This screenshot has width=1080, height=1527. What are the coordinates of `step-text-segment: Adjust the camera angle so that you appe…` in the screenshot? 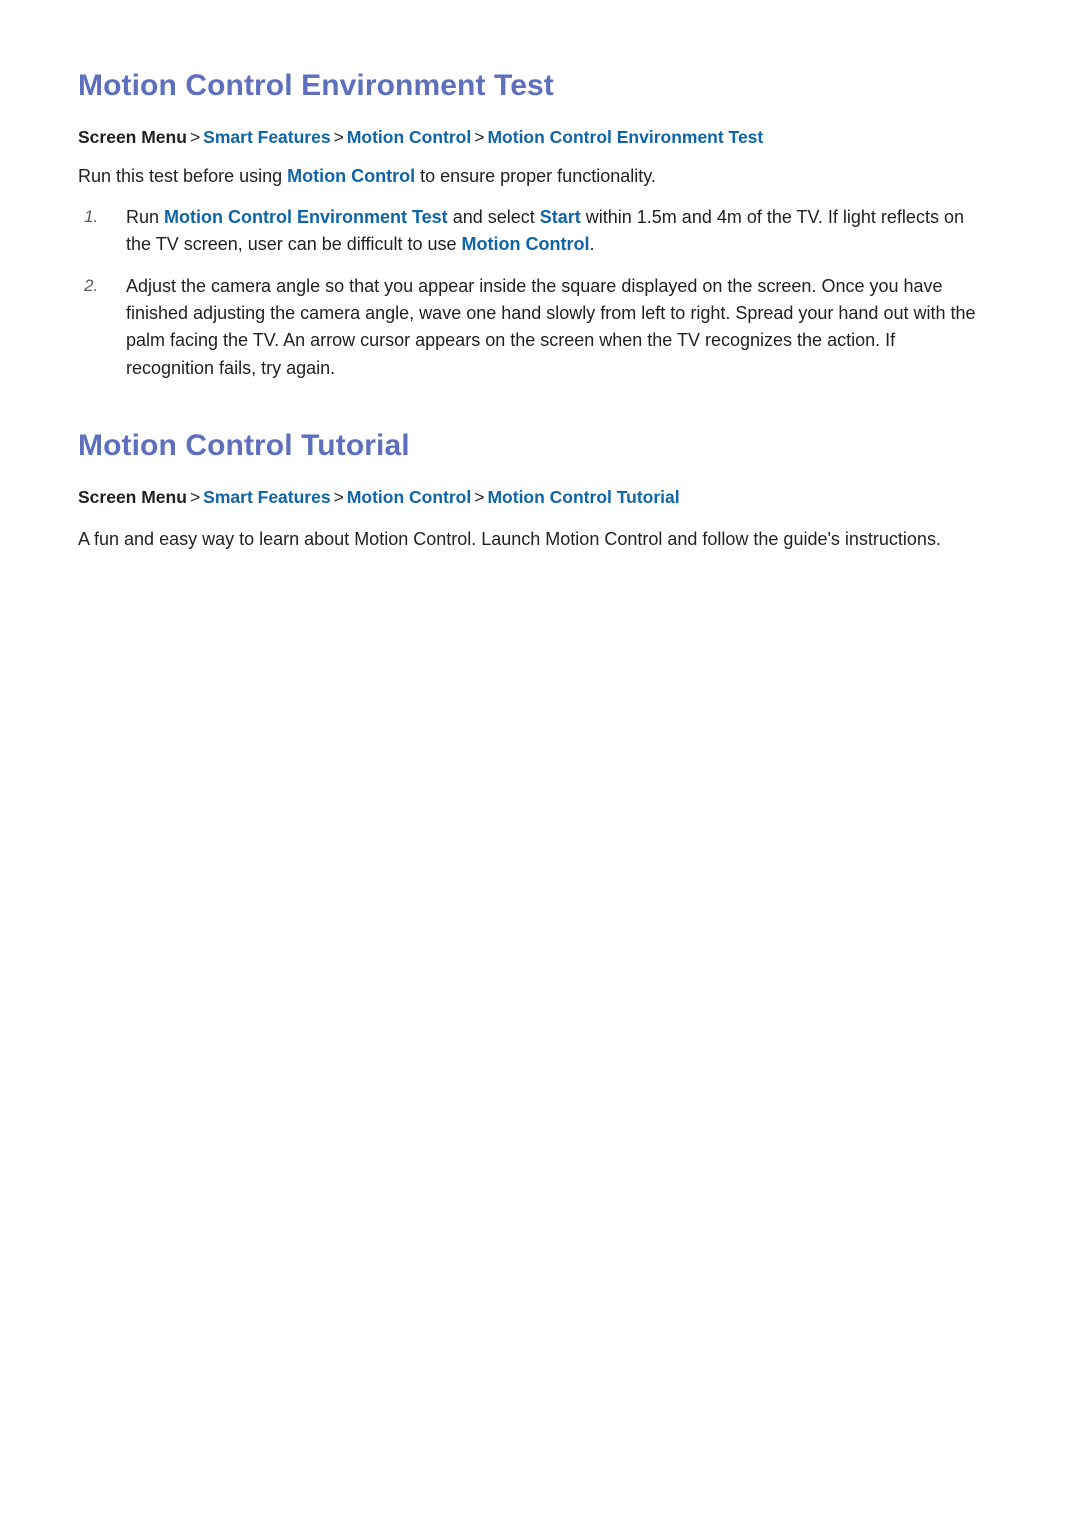 It's located at (551, 326).